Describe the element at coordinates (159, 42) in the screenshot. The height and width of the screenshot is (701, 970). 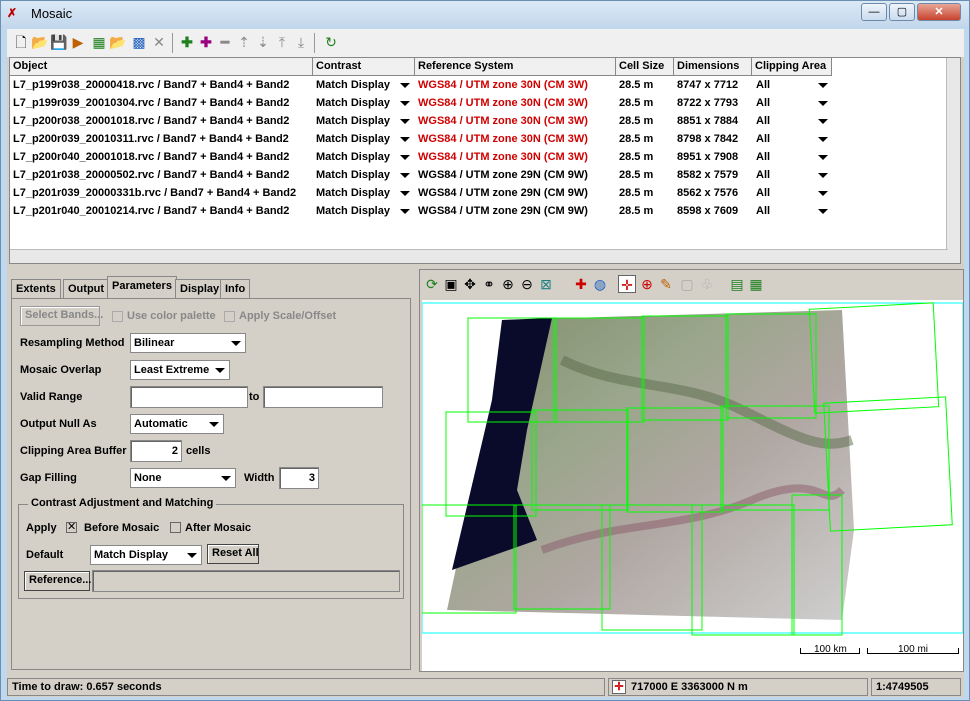
I see `delete-icon: ✕` at that location.